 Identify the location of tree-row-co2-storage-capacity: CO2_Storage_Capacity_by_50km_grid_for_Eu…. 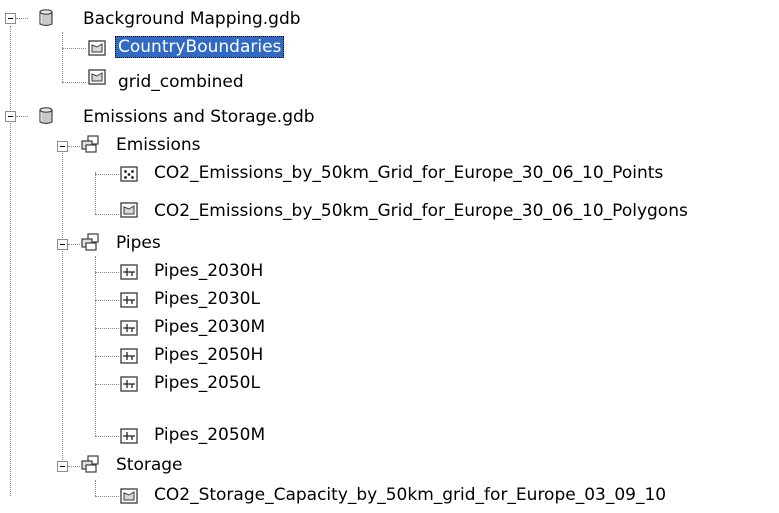
(389, 495).